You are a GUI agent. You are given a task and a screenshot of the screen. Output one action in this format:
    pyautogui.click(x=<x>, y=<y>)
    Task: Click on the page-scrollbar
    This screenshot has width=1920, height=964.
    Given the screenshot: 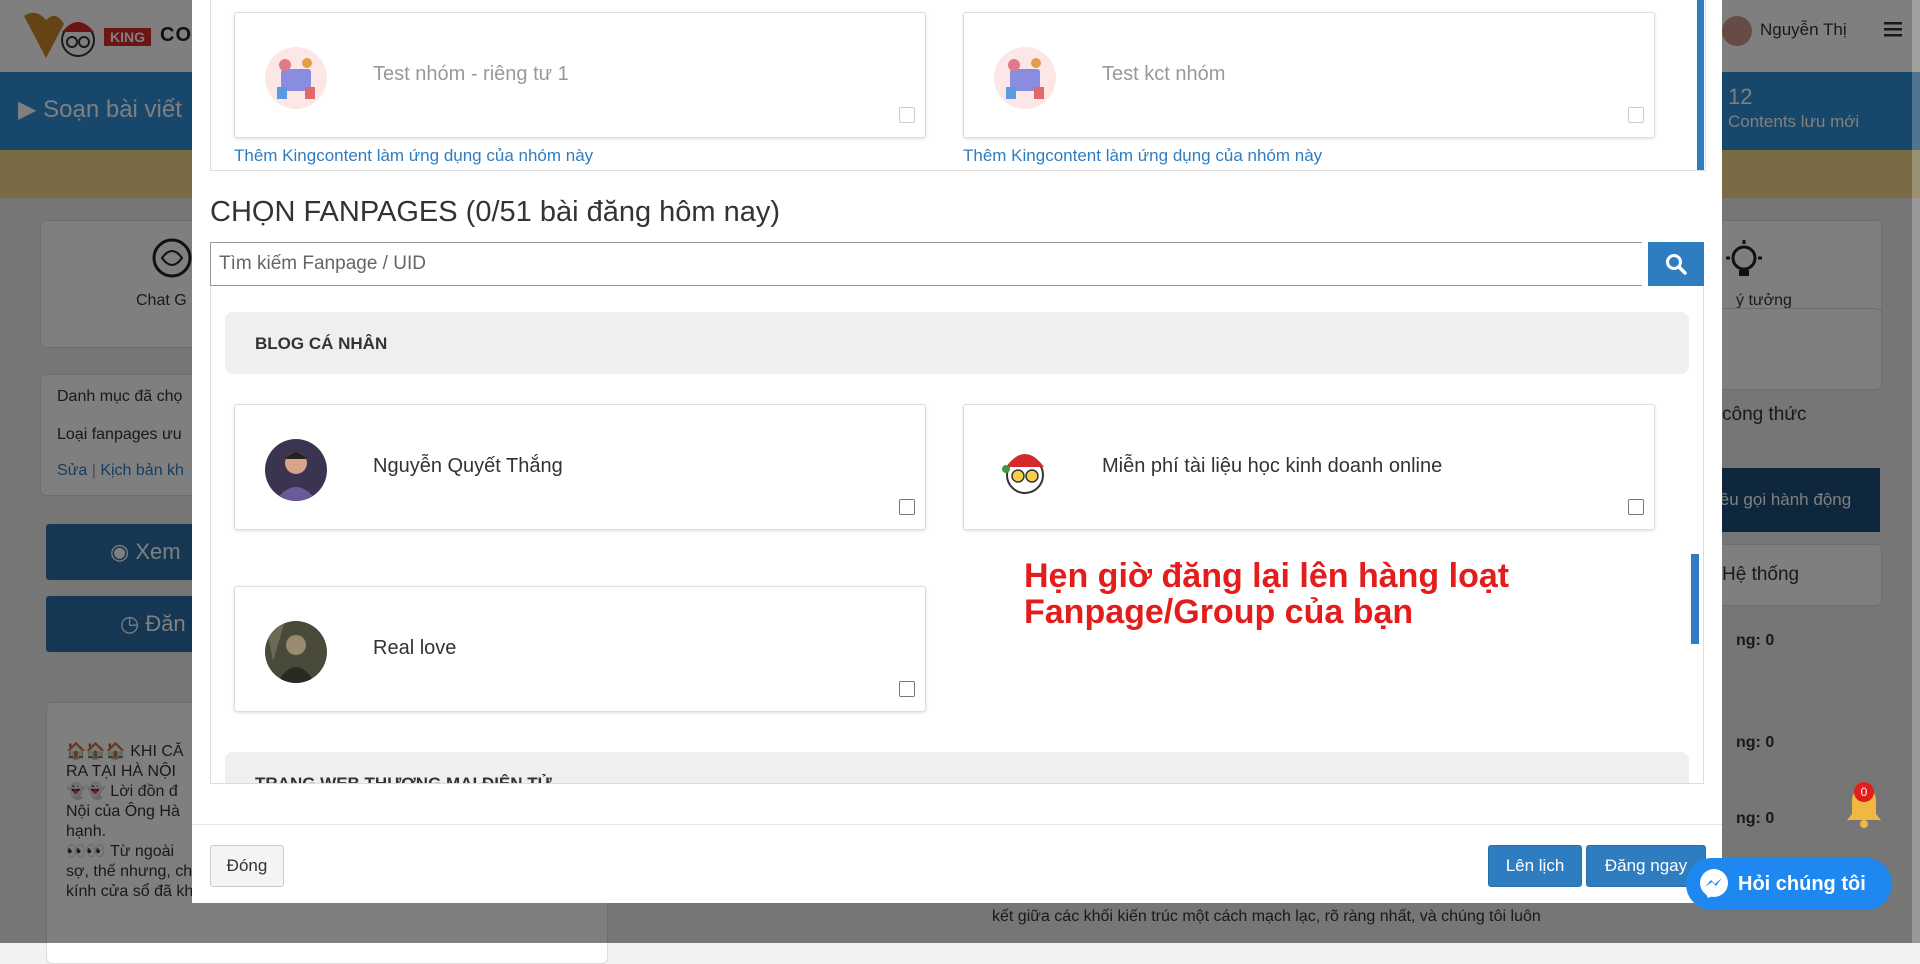 What is the action you would take?
    pyautogui.click(x=1916, y=471)
    